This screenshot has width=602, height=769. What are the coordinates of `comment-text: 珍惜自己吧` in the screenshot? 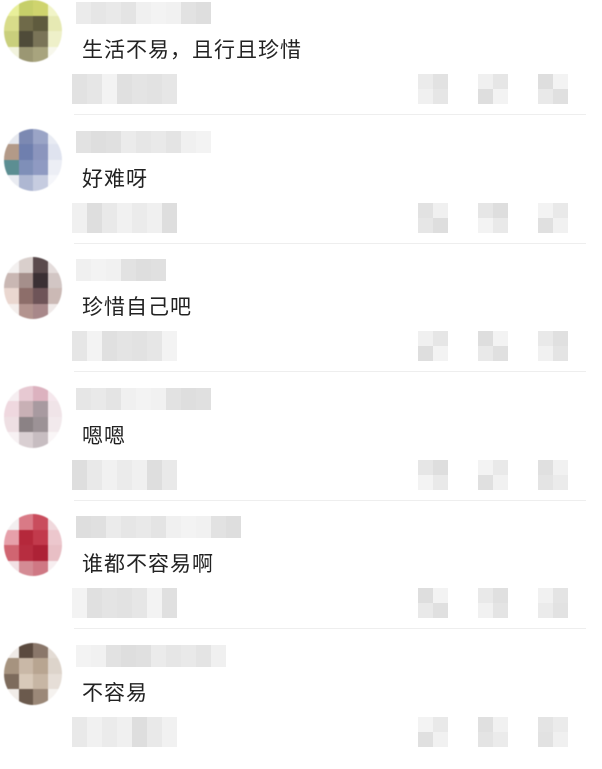 It's located at (137, 307).